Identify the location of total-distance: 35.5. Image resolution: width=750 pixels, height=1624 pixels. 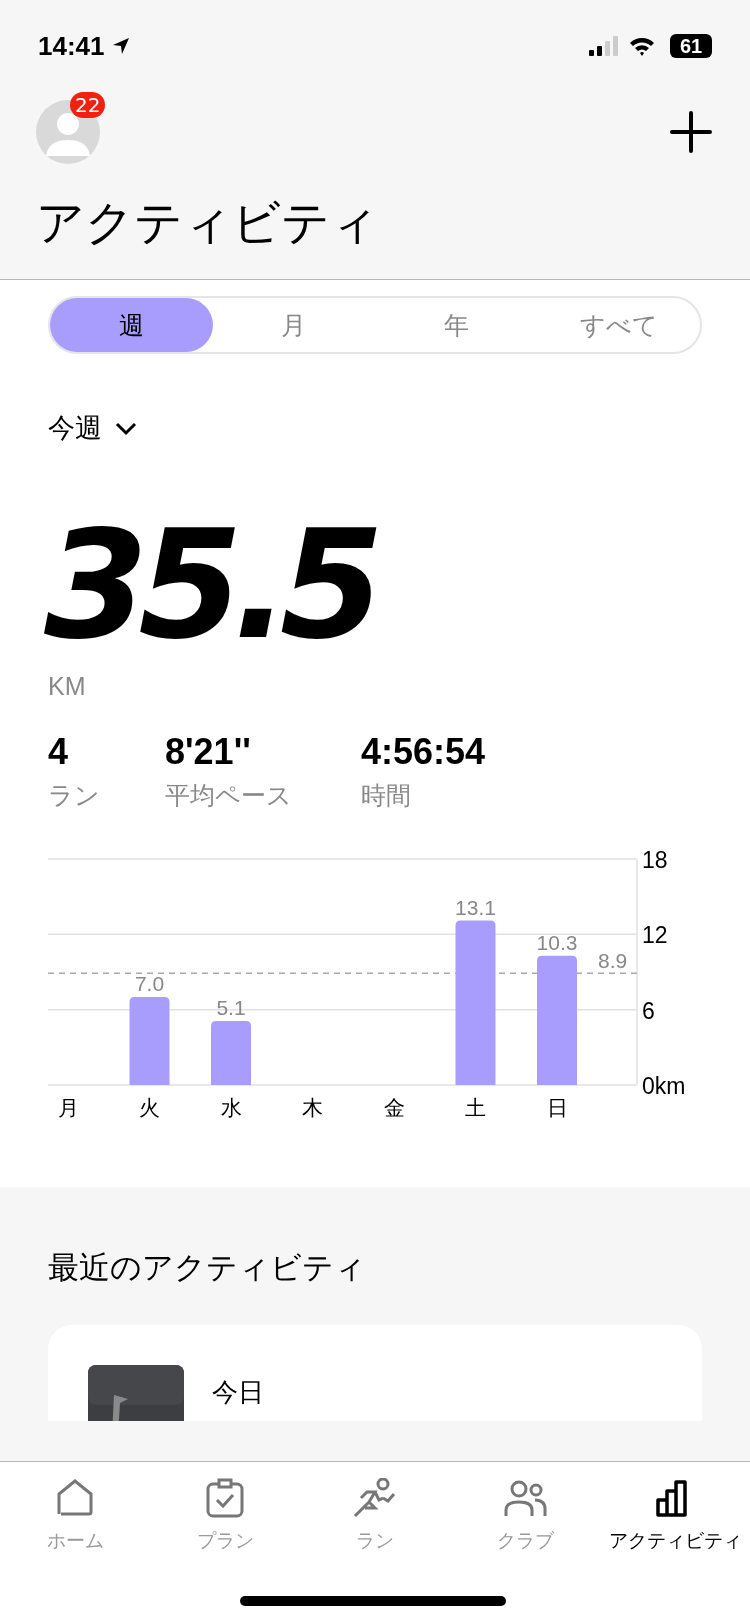
(210, 585).